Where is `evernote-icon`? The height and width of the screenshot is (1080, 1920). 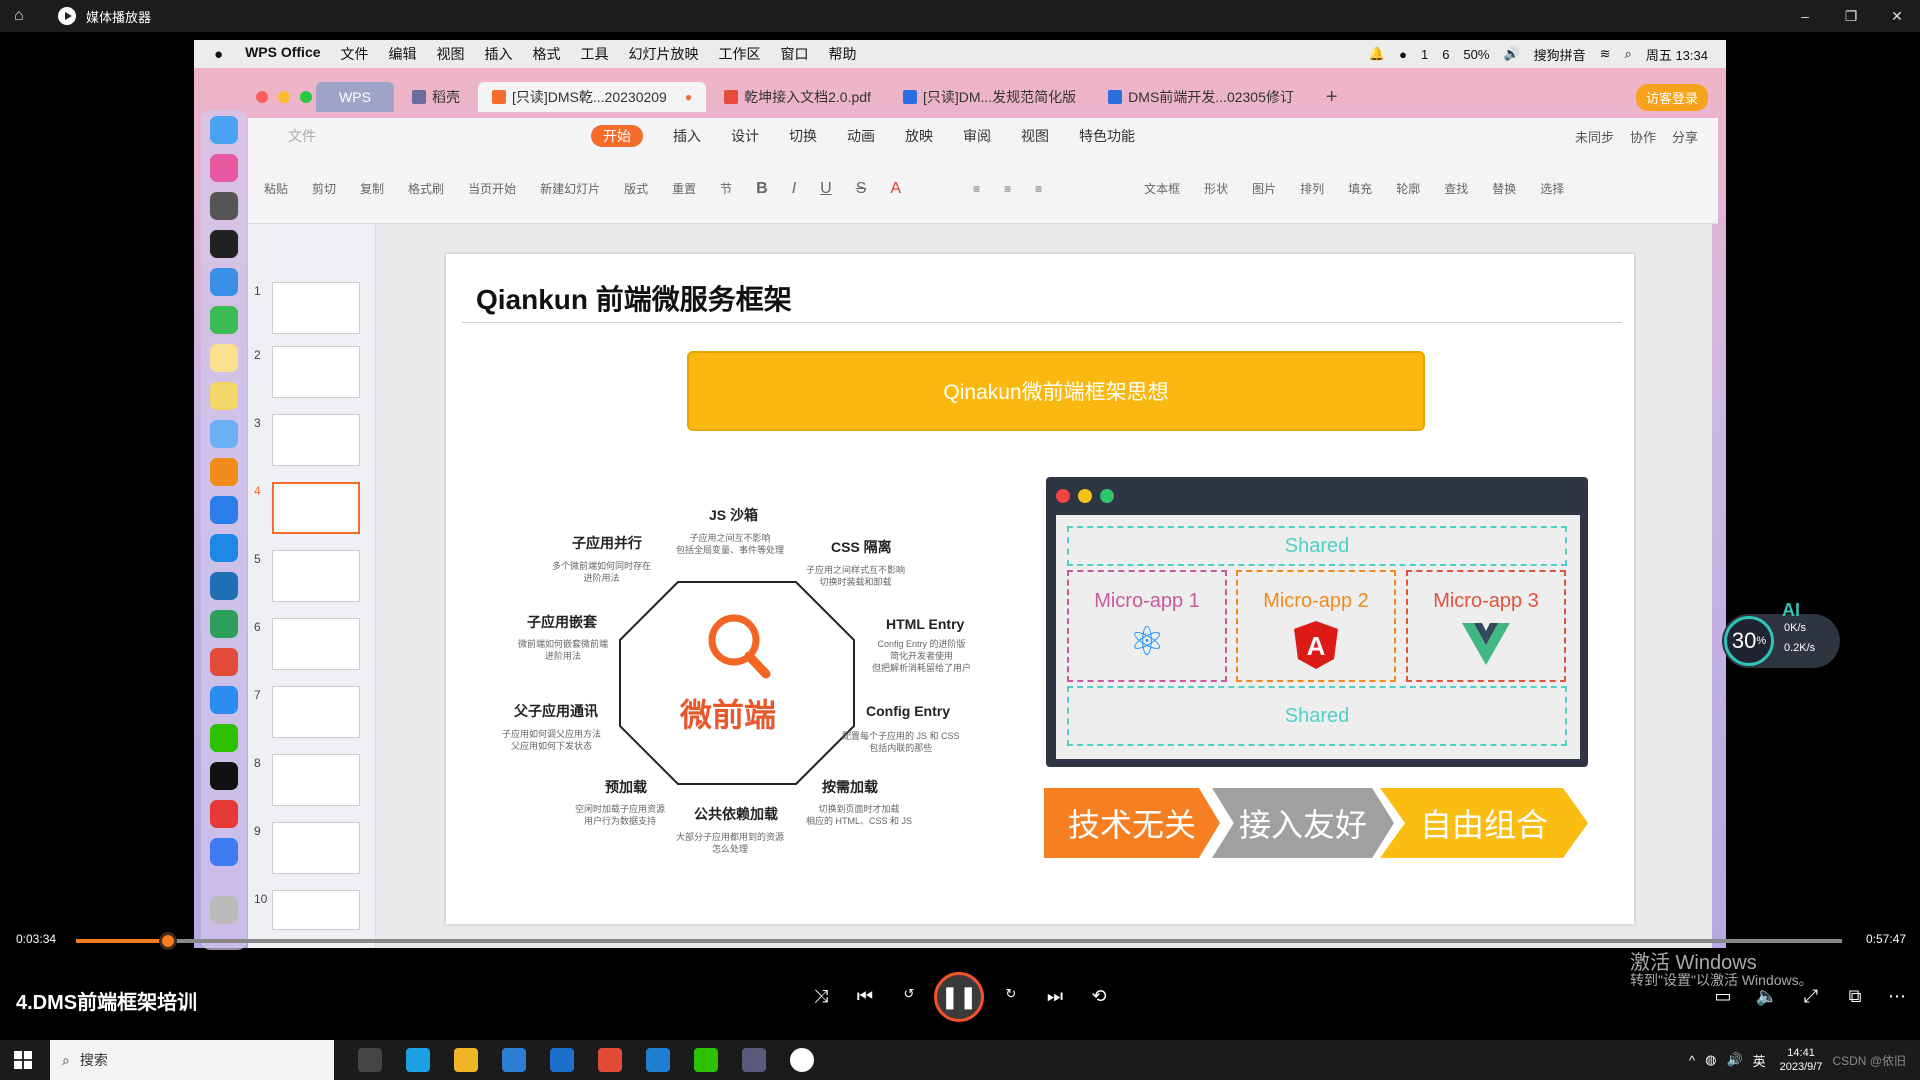
evernote-icon is located at coordinates (224, 320).